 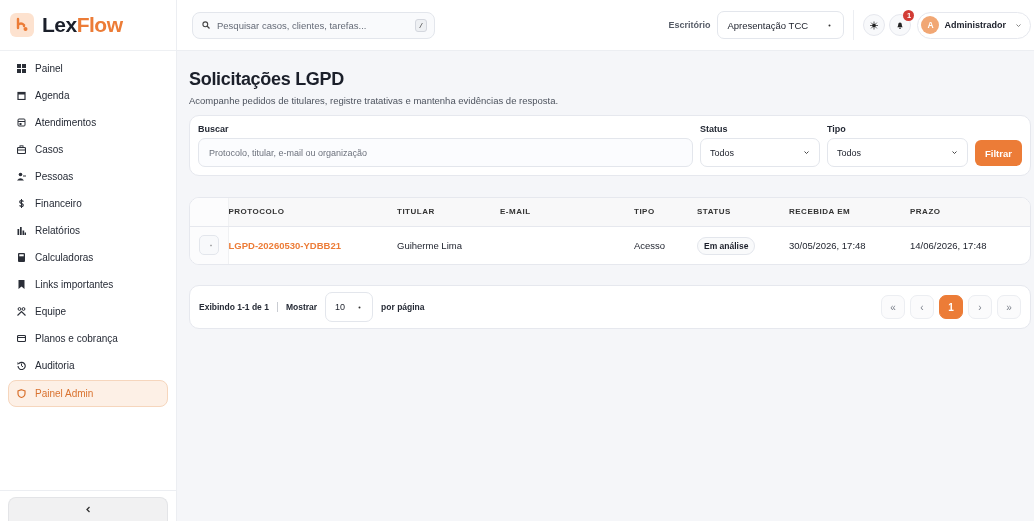 I want to click on status-badge: Em análise, so click(x=726, y=245).